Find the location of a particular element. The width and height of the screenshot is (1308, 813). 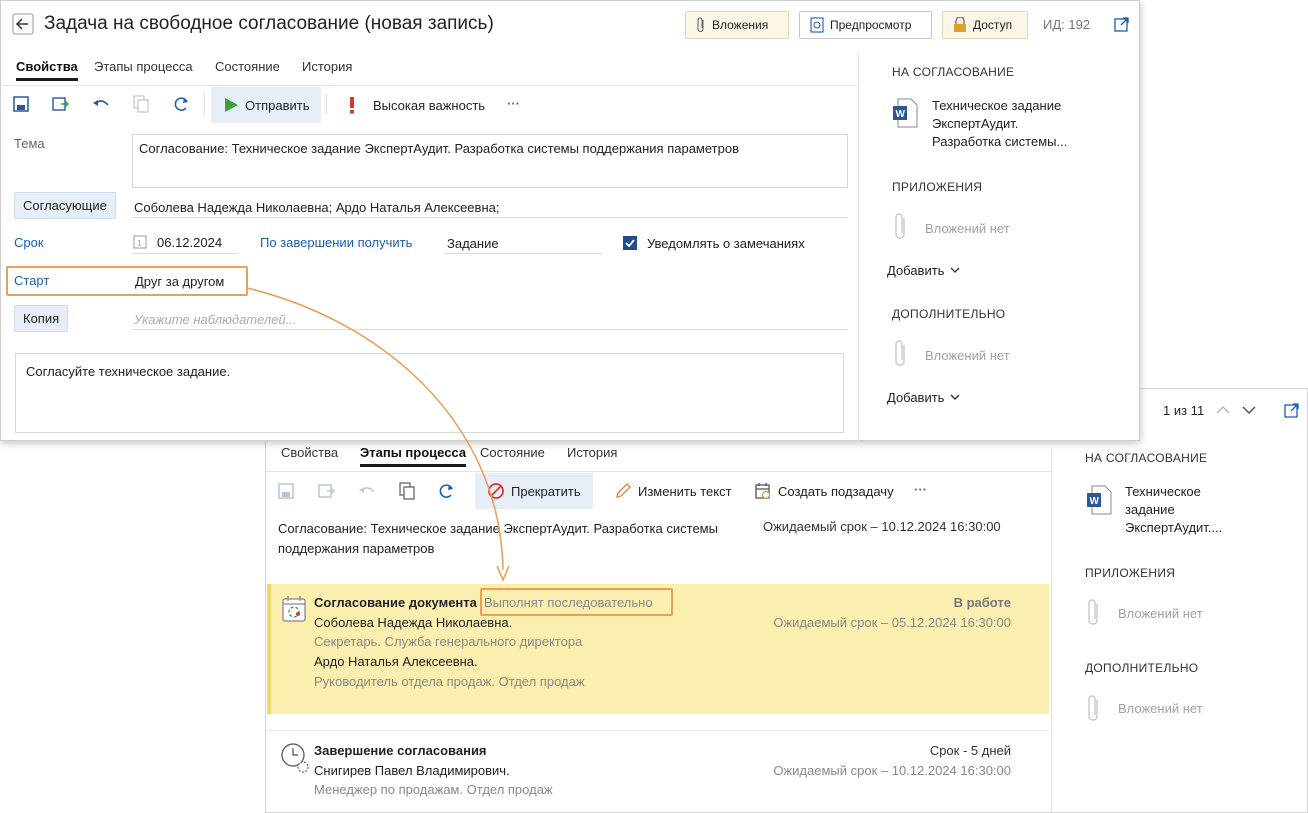

stage-title: Завершение согласования is located at coordinates (400, 750).